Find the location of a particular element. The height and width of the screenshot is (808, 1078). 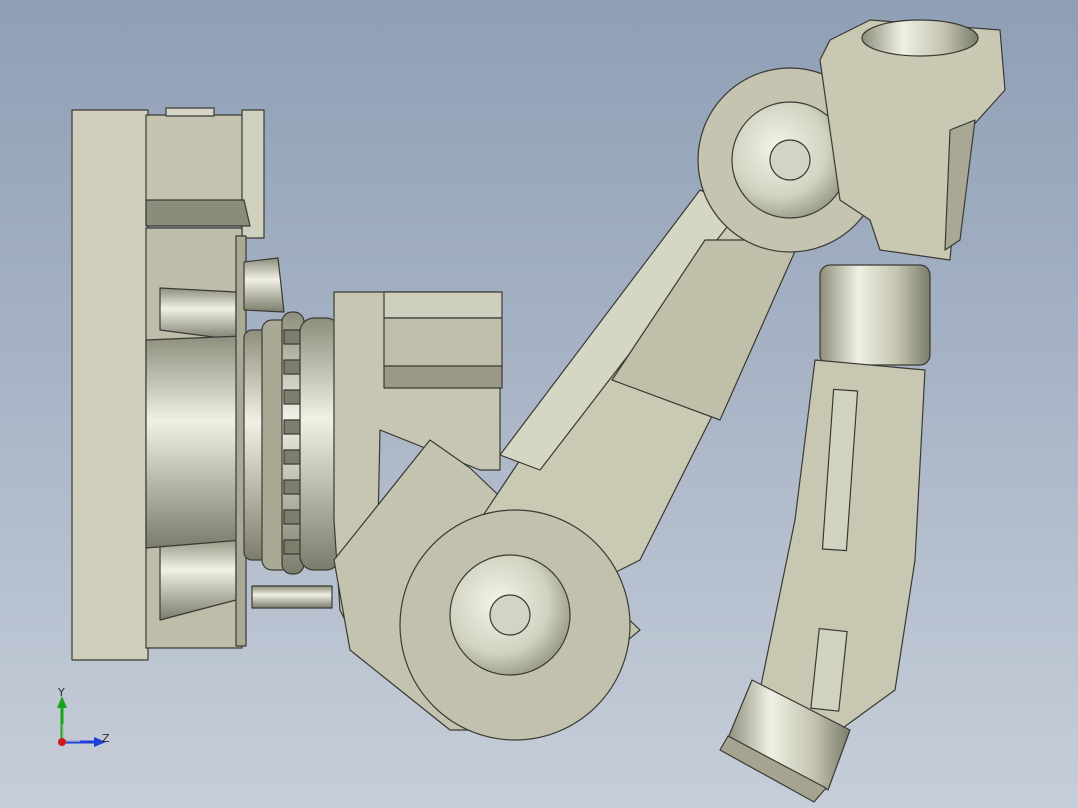

base-plate is located at coordinates (110, 385).